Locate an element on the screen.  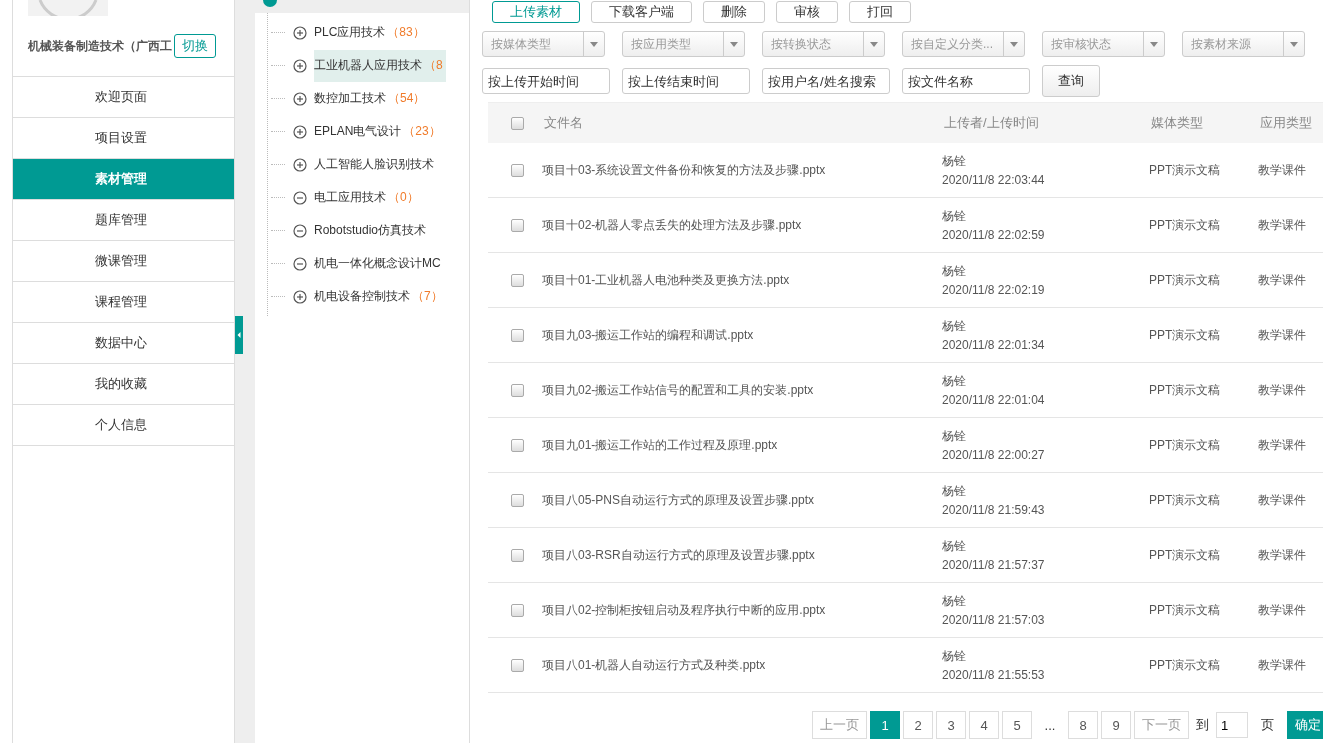
goto-label: 到 is located at coordinates (1202, 725).